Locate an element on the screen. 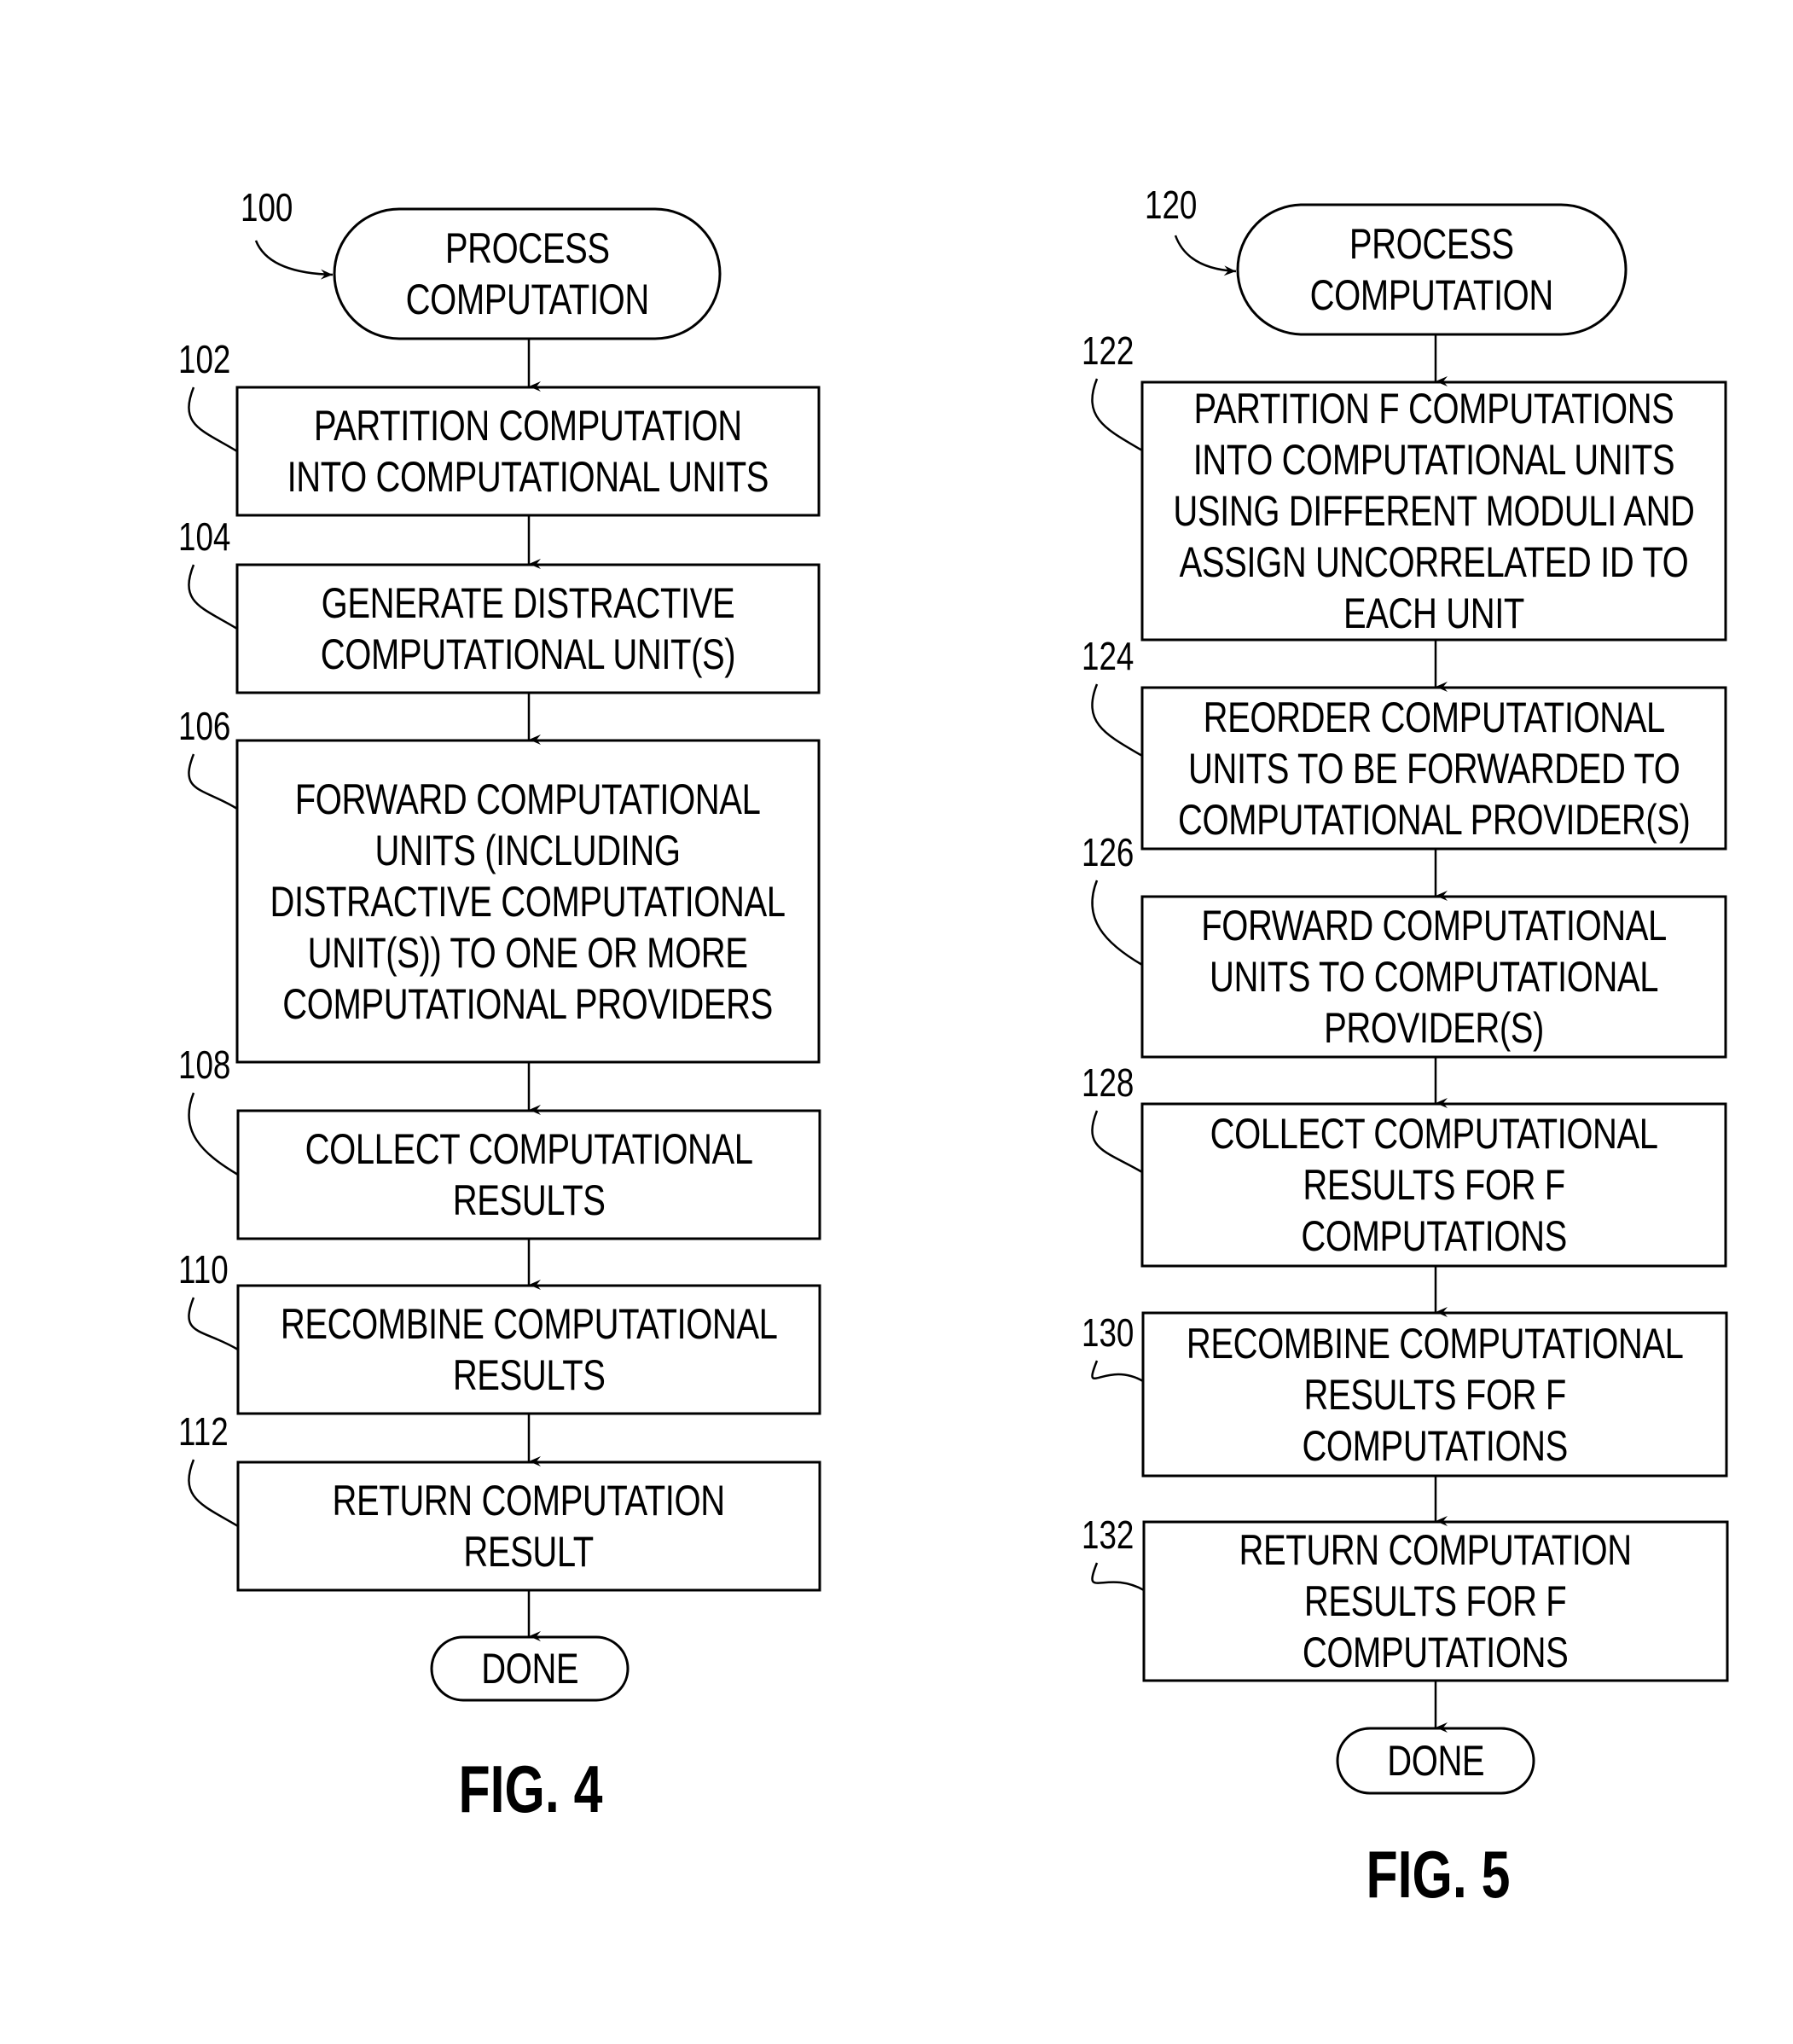 This screenshot has width=1793, height=2044. fig-5-step-132-label-line: RESULTS FOR F is located at coordinates (1435, 1601).